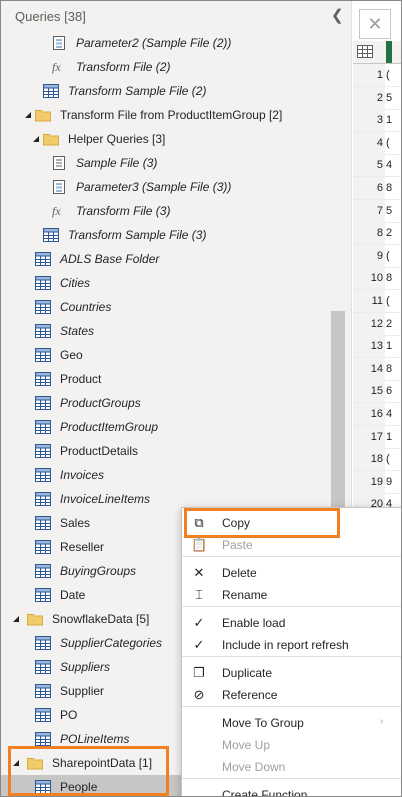 The width and height of the screenshot is (402, 797). I want to click on menu-item-move-down: Move Down, so click(291, 767).